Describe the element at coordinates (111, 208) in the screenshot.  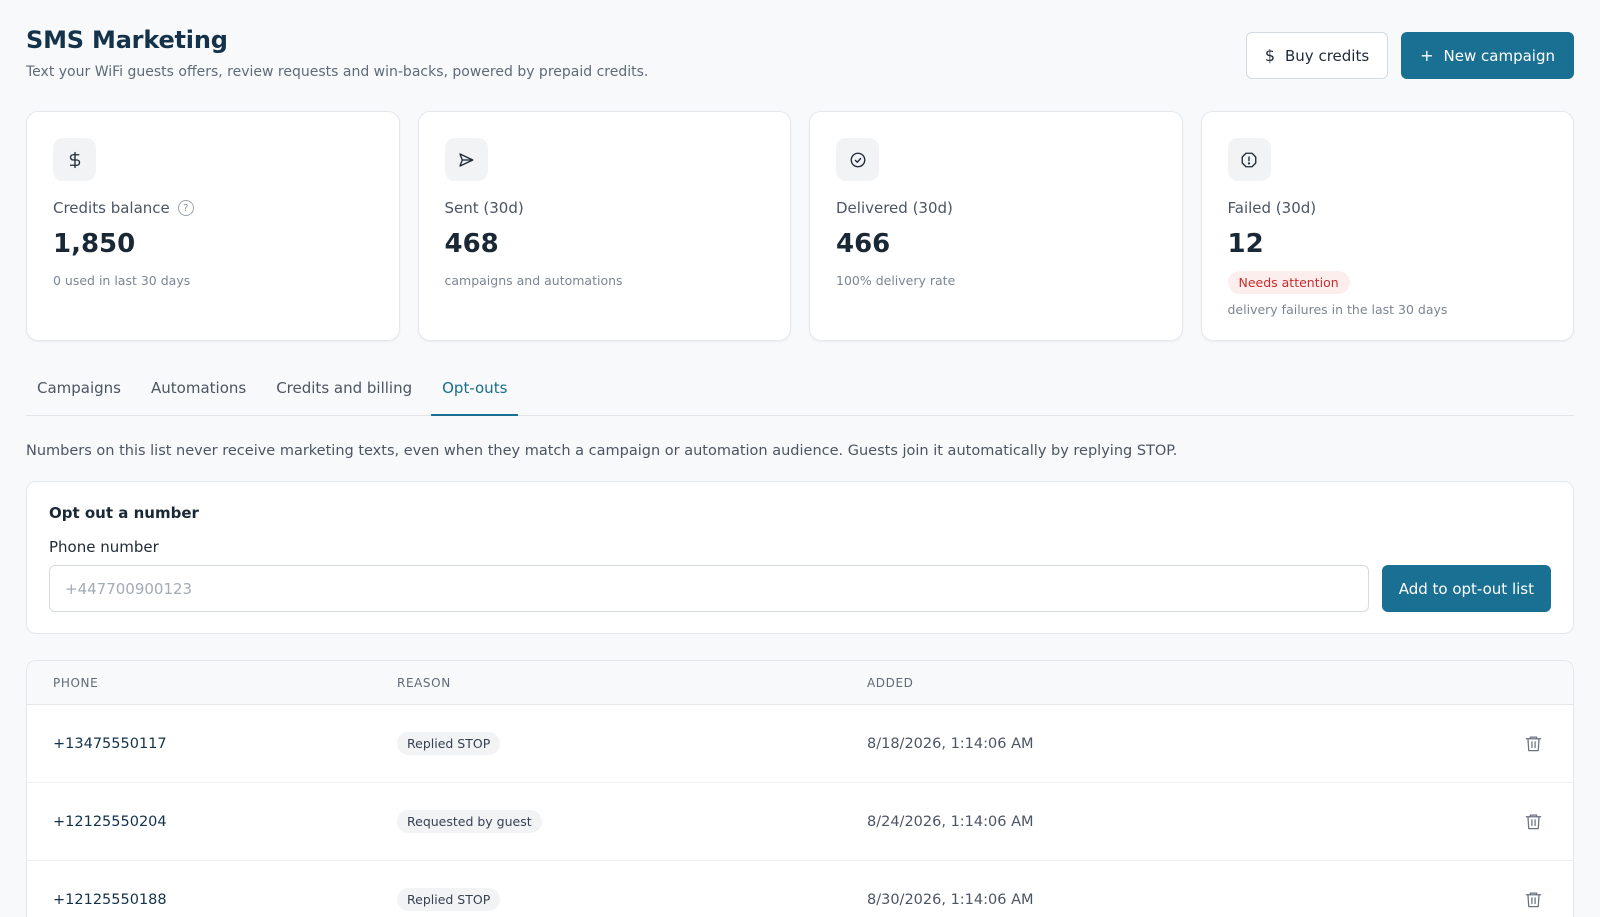
I see `stat-label-text: Credits balance` at that location.